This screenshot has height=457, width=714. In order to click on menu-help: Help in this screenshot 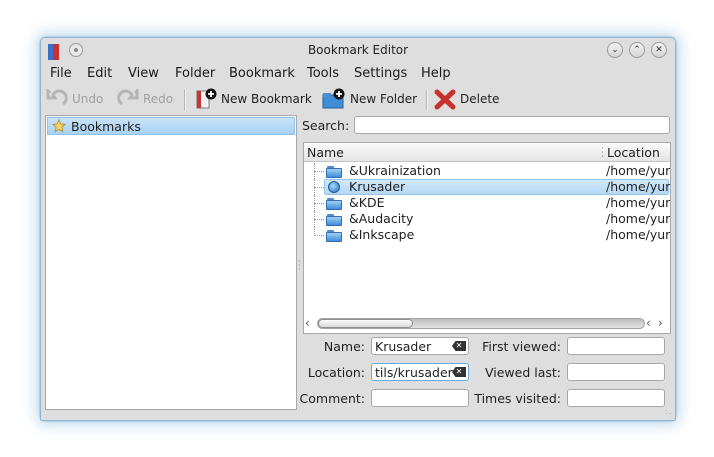, I will do `click(436, 73)`.